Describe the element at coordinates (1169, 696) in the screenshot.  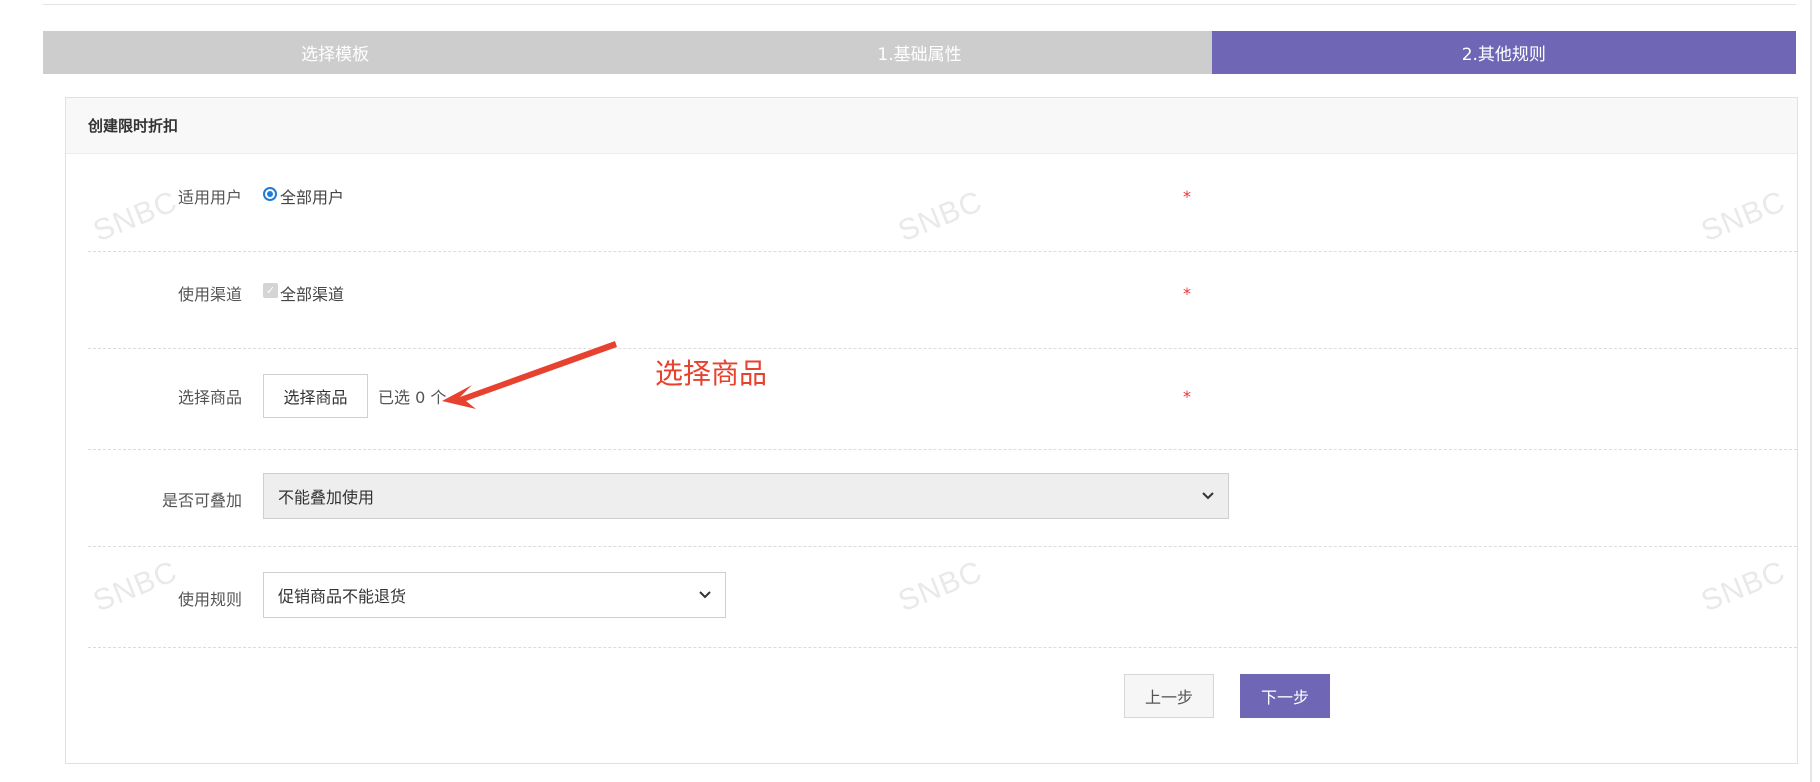
I see `previous-step-button: 上一步` at that location.